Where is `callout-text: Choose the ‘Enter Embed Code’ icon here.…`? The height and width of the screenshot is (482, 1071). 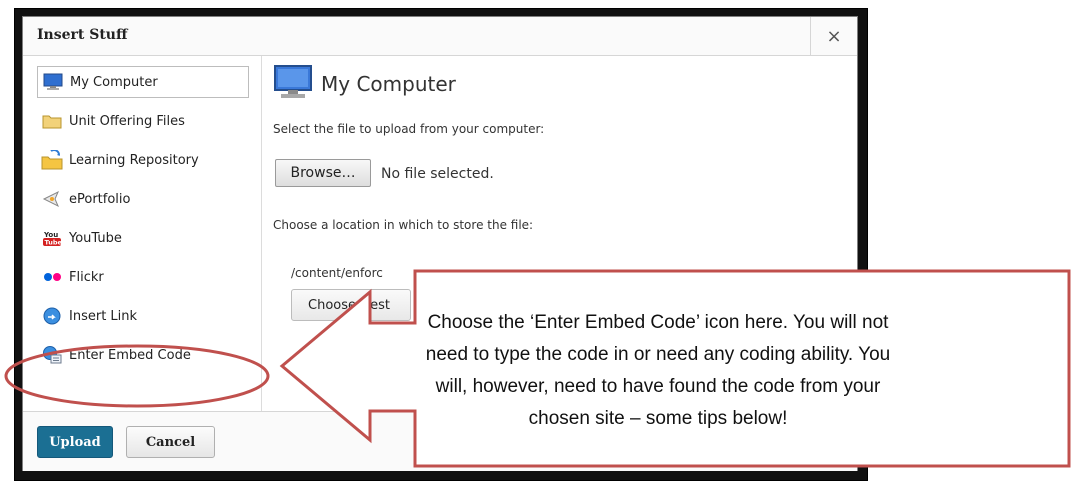
callout-text: Choose the ‘Enter Embed Code’ icon here.… is located at coordinates (658, 370).